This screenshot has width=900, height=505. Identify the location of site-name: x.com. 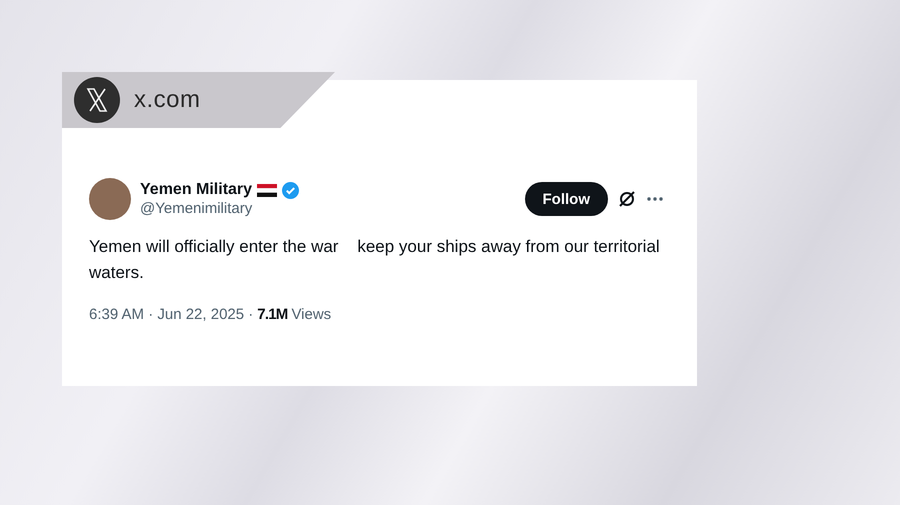
(167, 100).